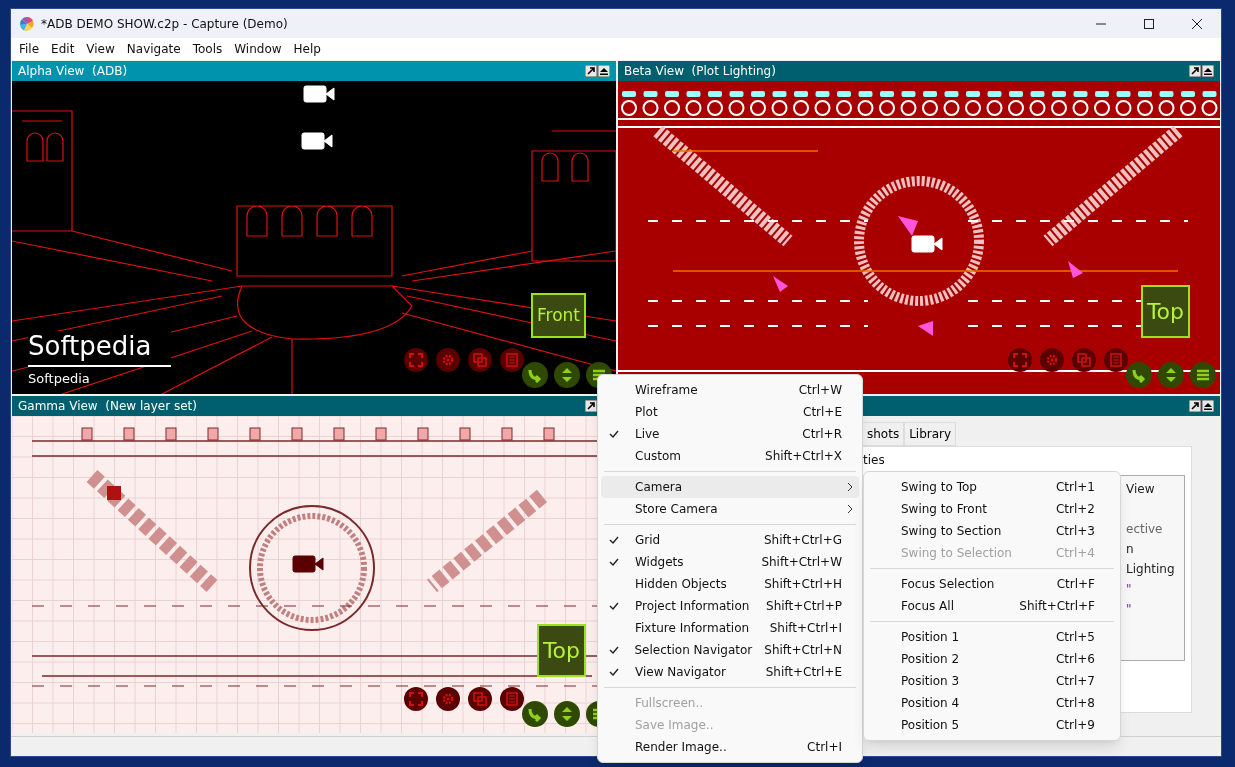  Describe the element at coordinates (700, 71) in the screenshot. I see `view-title: Beta View (Plot Lighting)` at that location.